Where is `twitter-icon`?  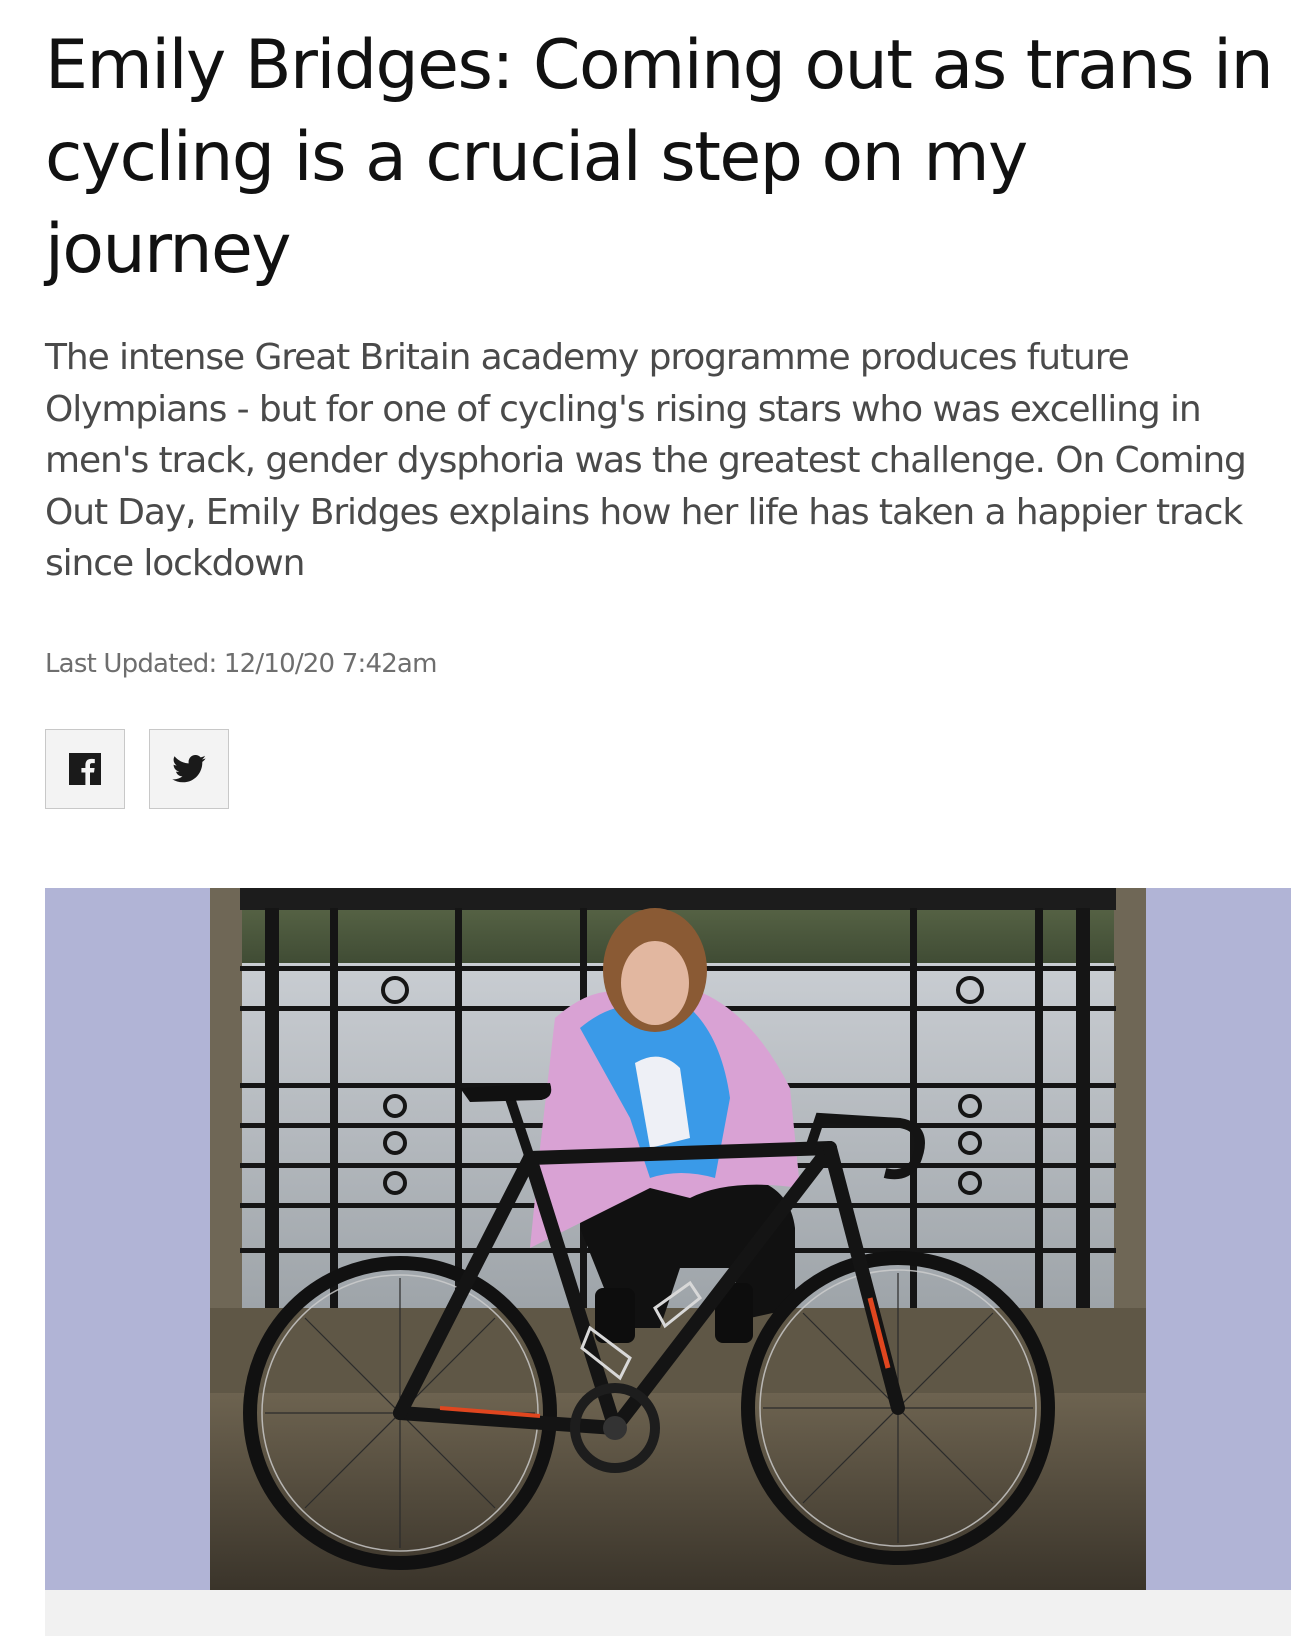 twitter-icon is located at coordinates (189, 769).